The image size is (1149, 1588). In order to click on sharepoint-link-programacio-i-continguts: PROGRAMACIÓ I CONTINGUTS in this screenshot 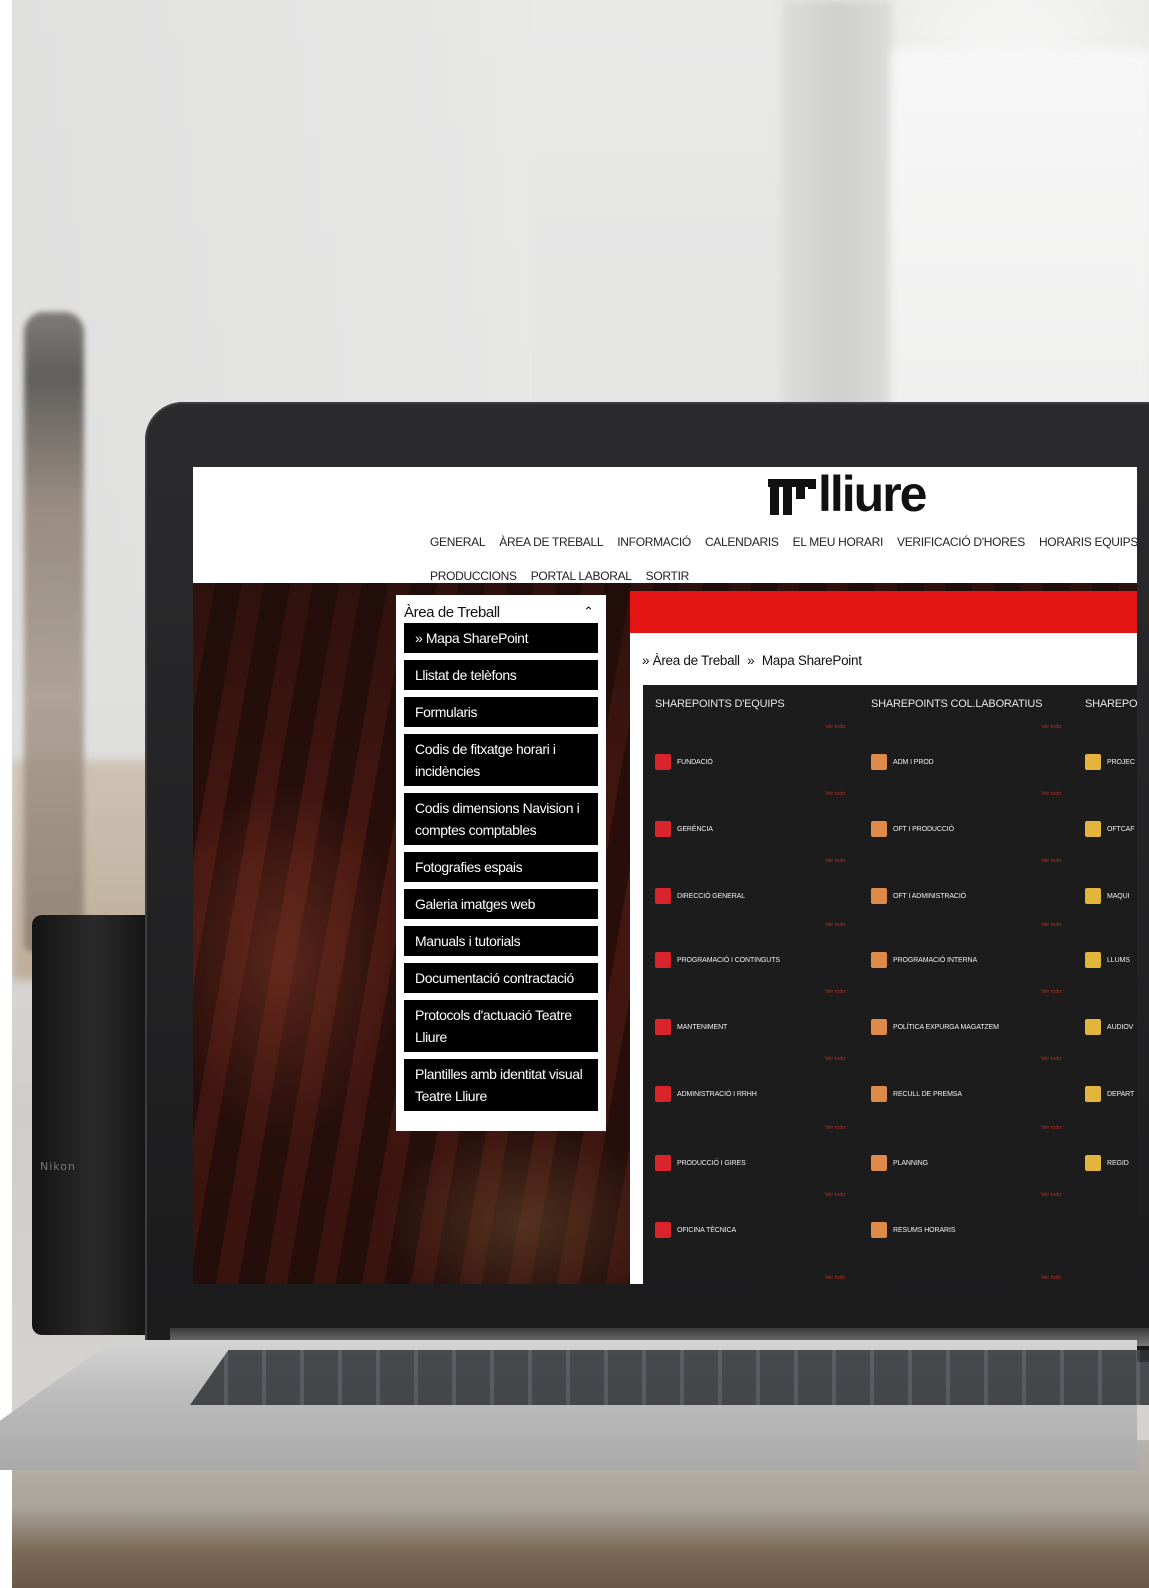, I will do `click(717, 960)`.